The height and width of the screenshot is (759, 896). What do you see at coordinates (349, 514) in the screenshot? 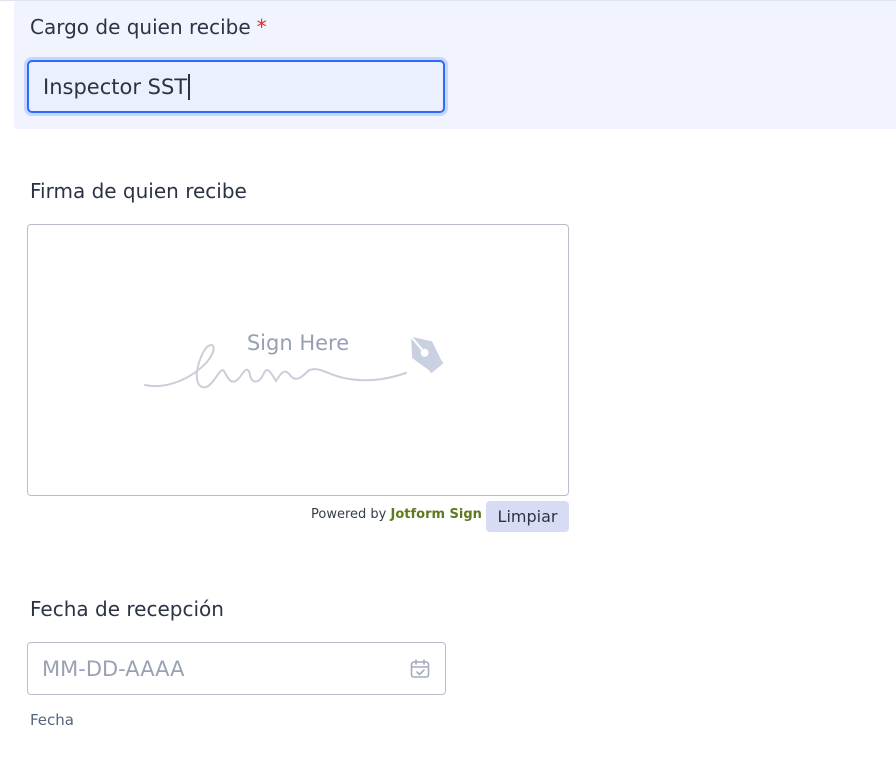
I see `powered-by-prefix: Powered by` at bounding box center [349, 514].